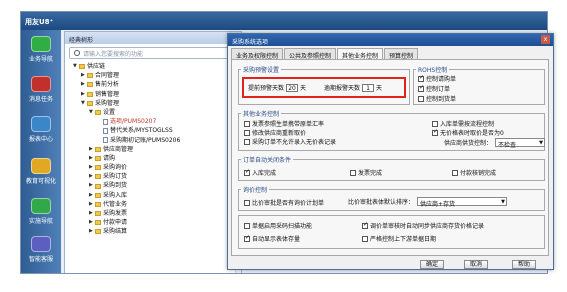 The height and width of the screenshot is (292, 567). I want to click on rohs-order-checkbox: 控制订单, so click(434, 88).